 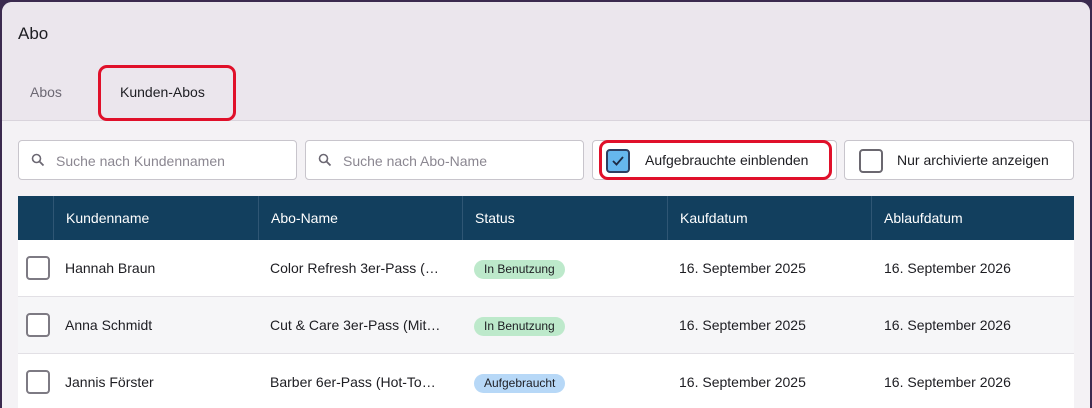 I want to click on col-ablaufdatum: Ablaufdatum, so click(x=972, y=218).